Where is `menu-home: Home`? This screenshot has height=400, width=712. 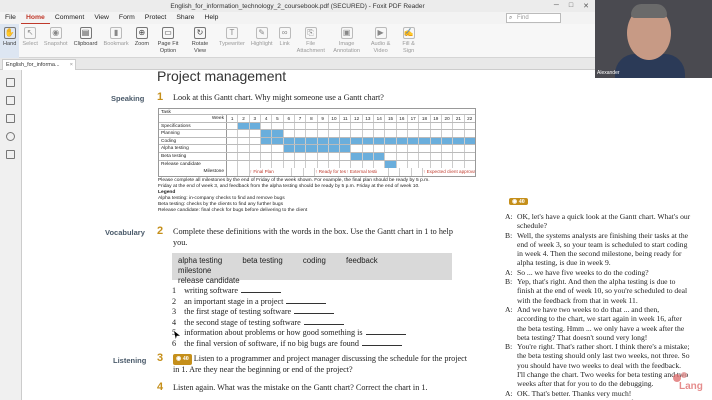 menu-home: Home is located at coordinates (35, 18).